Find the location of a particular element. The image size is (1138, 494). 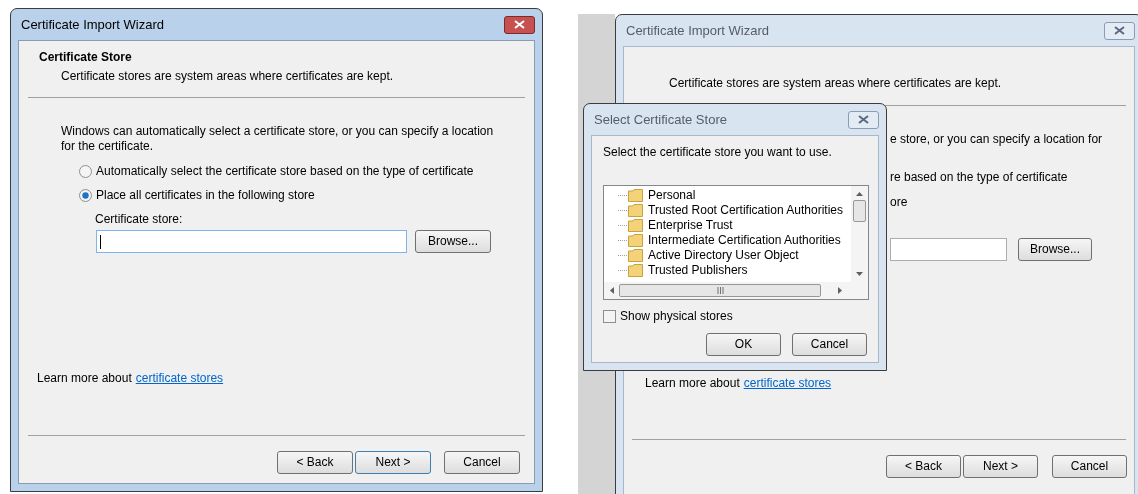

tree-item: Enterprise Trust is located at coordinates (690, 225).